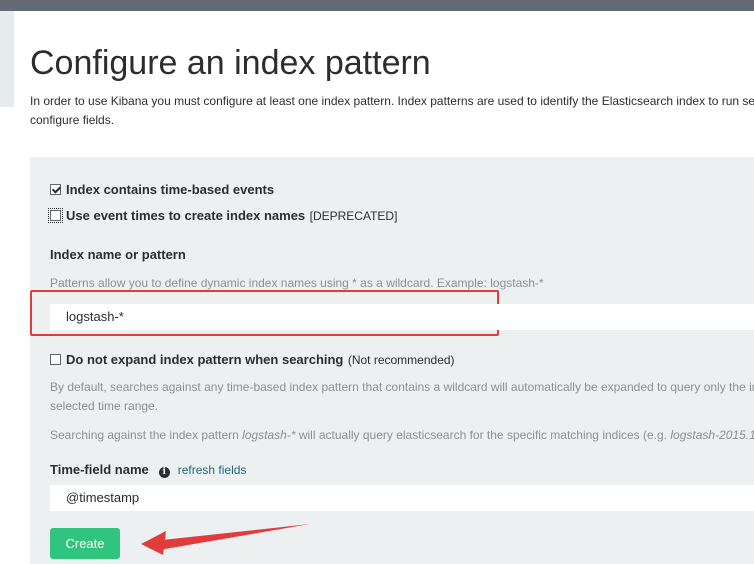  Describe the element at coordinates (225, 539) in the screenshot. I see `annotation-arrow-icon` at that location.